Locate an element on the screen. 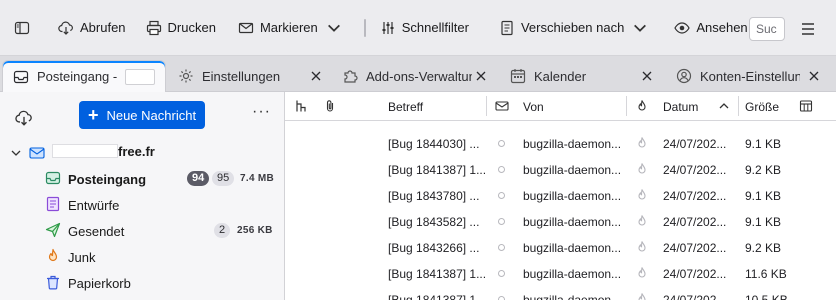  folder-drafts: Entwürfe is located at coordinates (142, 205).